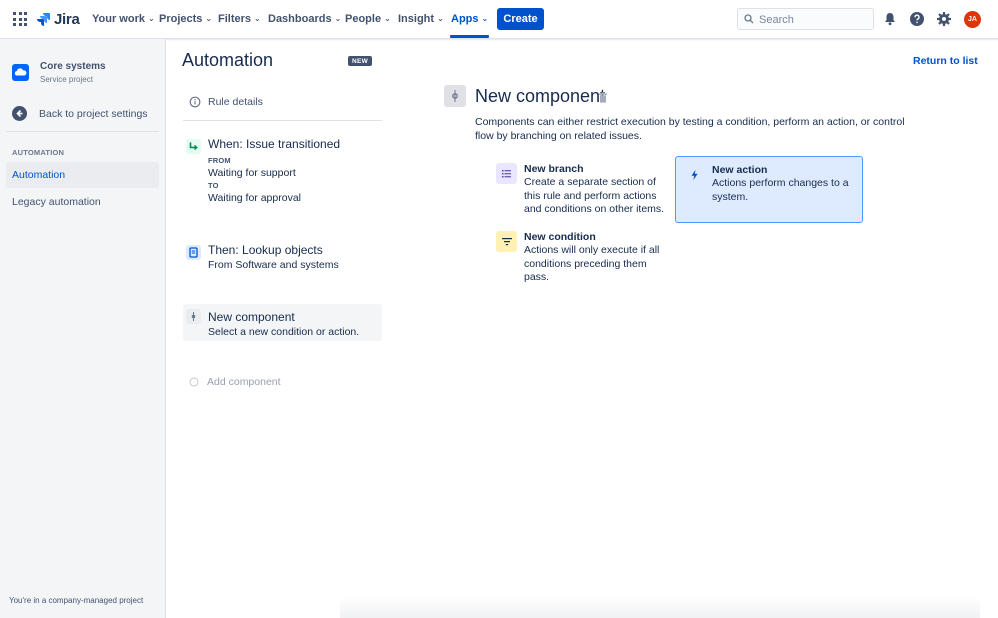  I want to click on component-icon, so click(193, 316).